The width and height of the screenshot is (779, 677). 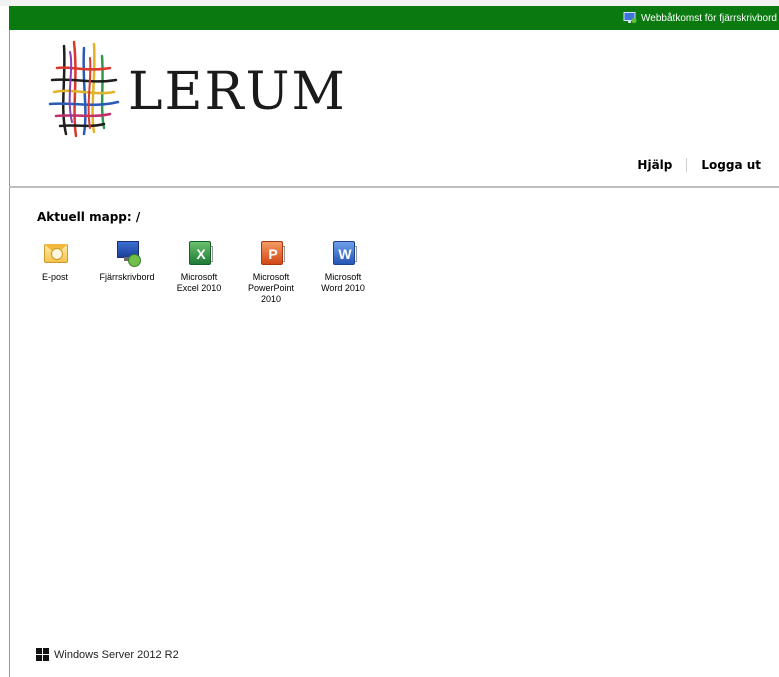 What do you see at coordinates (343, 282) in the screenshot?
I see `app-label: Microsoft Word 2010` at bounding box center [343, 282].